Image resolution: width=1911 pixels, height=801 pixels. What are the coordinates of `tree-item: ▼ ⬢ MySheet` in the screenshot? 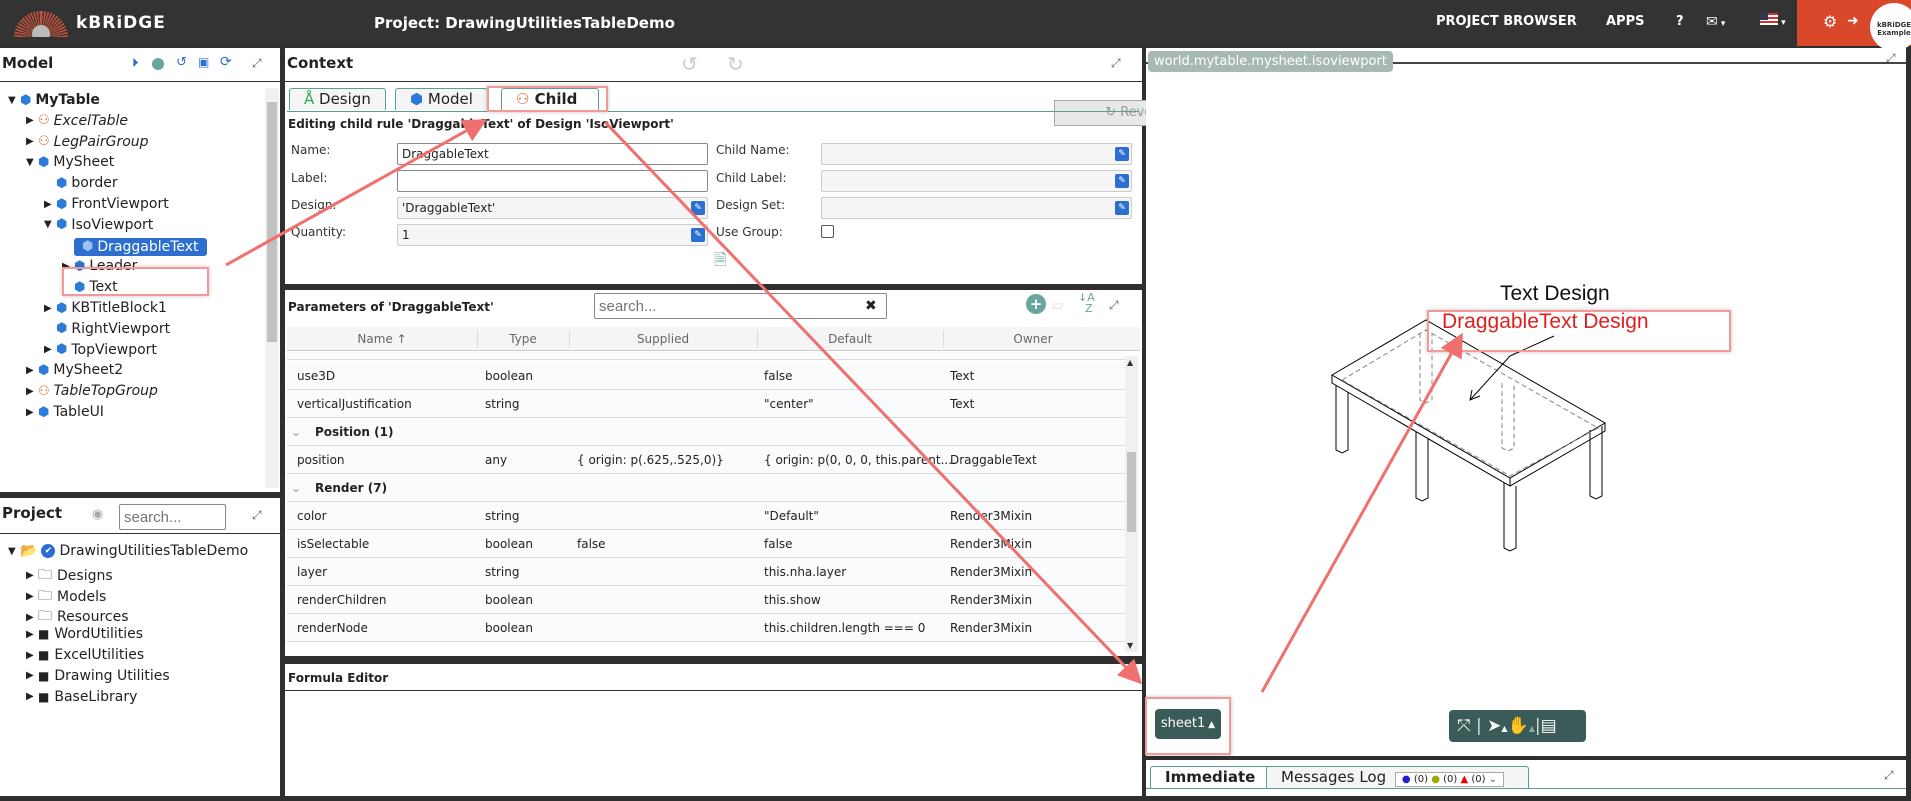 It's located at (70, 162).